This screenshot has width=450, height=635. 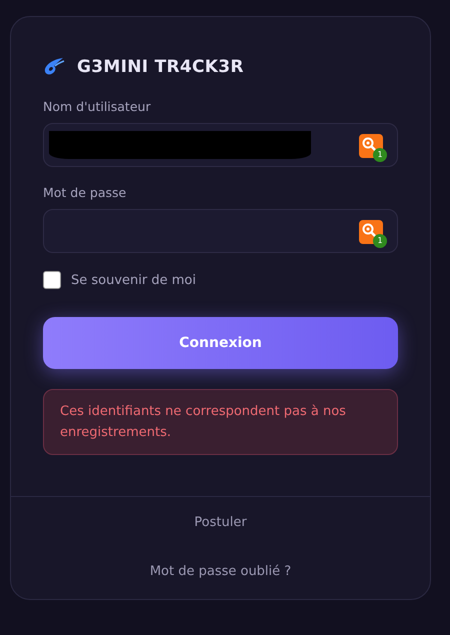 What do you see at coordinates (133, 280) in the screenshot?
I see `checkbox-label: Se souvenir de moi` at bounding box center [133, 280].